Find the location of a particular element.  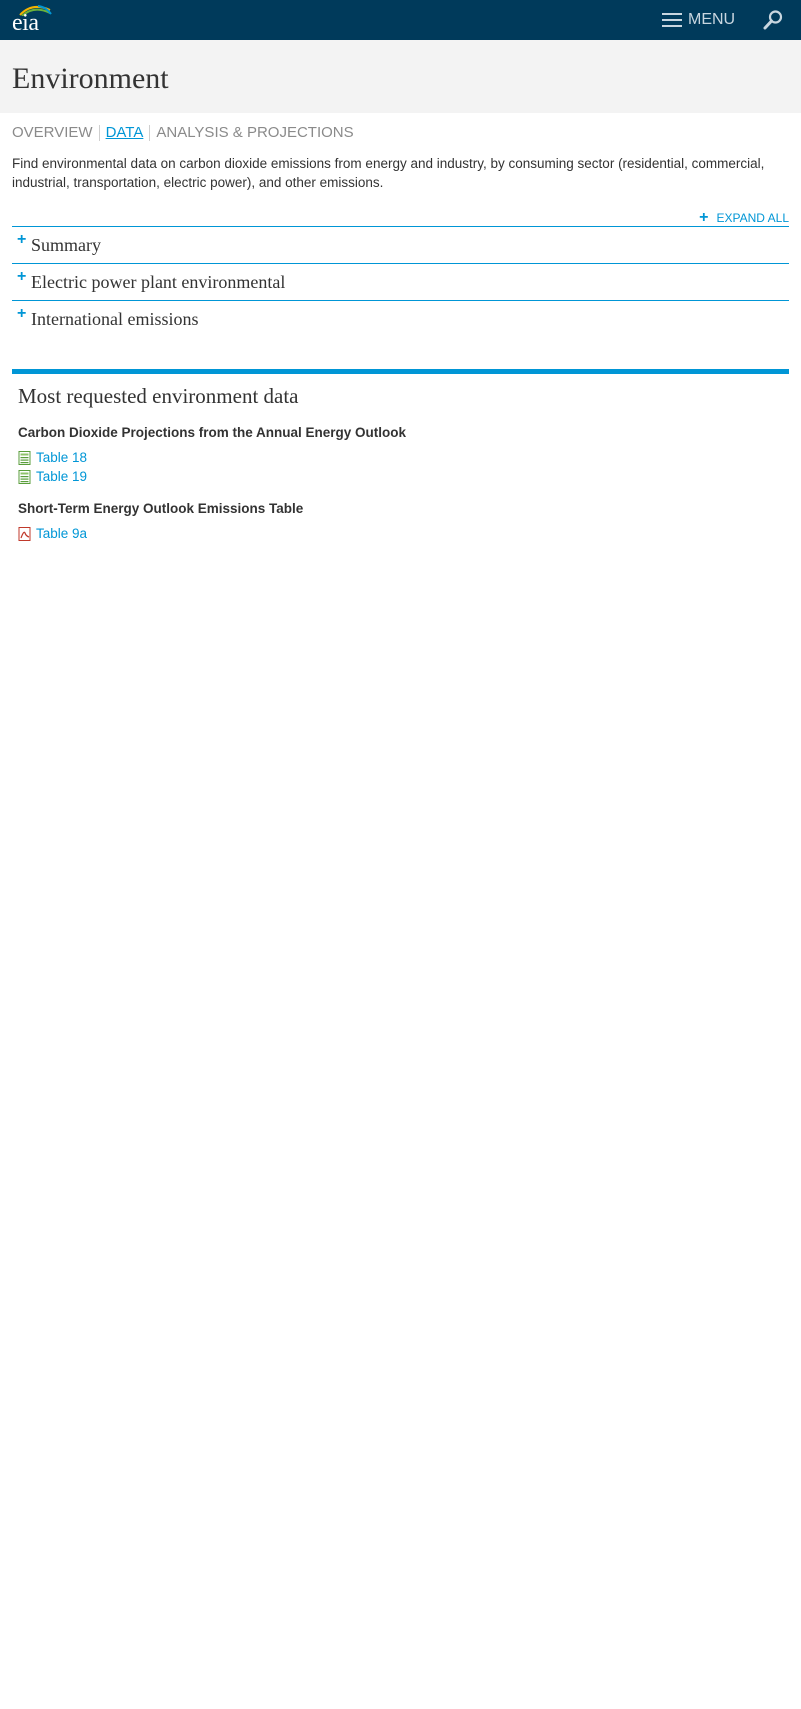

plus-icon: + is located at coordinates (704, 217).